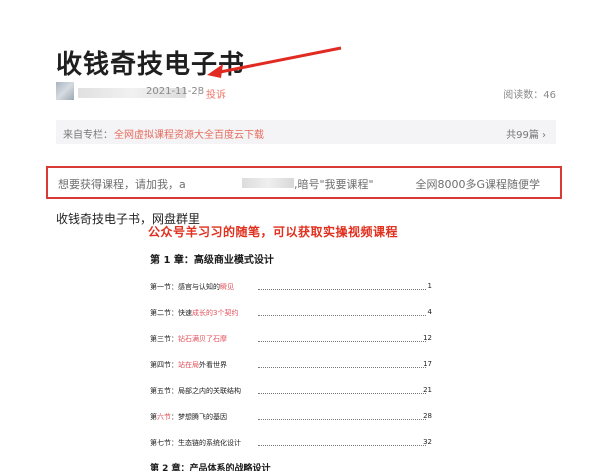 Image resolution: width=600 pixels, height=471 pixels. I want to click on toc-section-name: 第二节：快速成长的3个契约, so click(195, 313).